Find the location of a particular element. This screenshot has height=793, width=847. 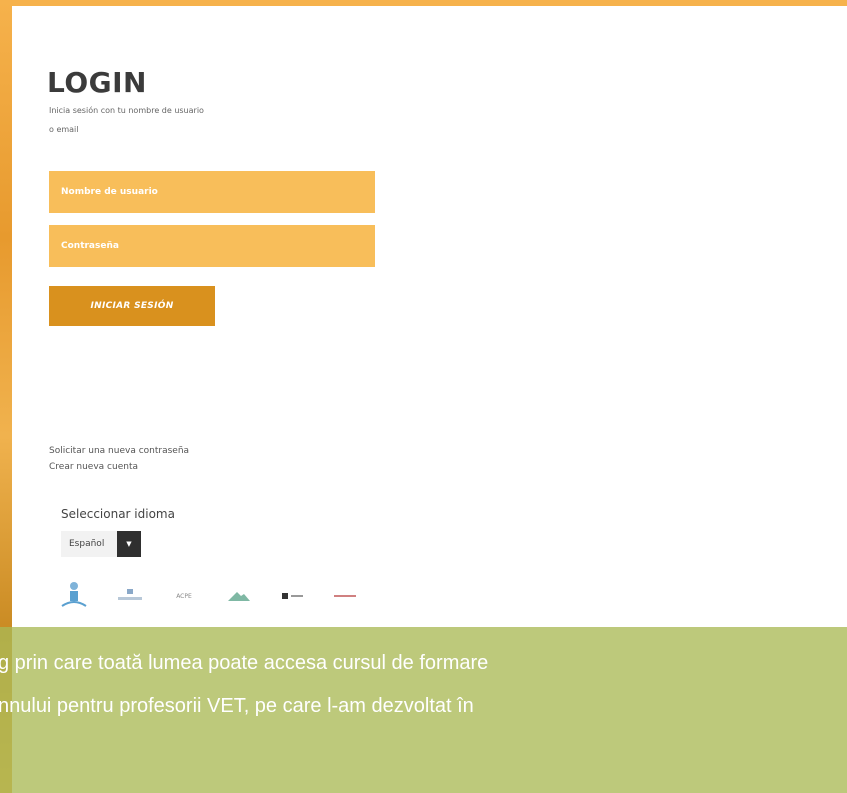

figure-logo-icon is located at coordinates (74, 594).